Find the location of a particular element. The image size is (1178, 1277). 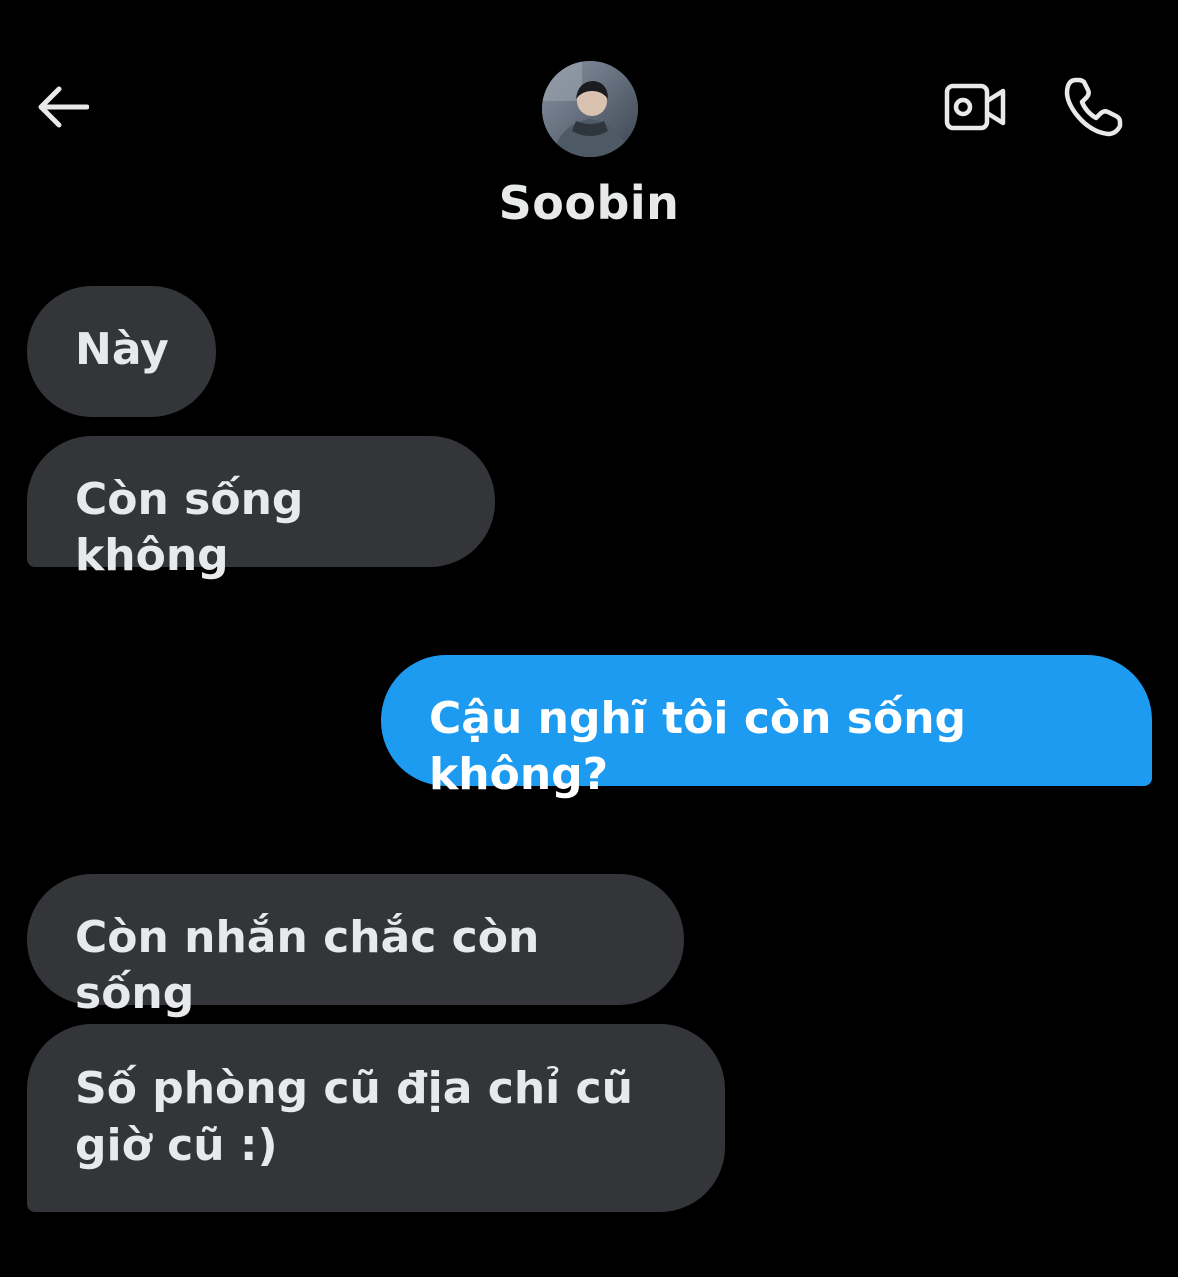

back-button is located at coordinates (61, 109).